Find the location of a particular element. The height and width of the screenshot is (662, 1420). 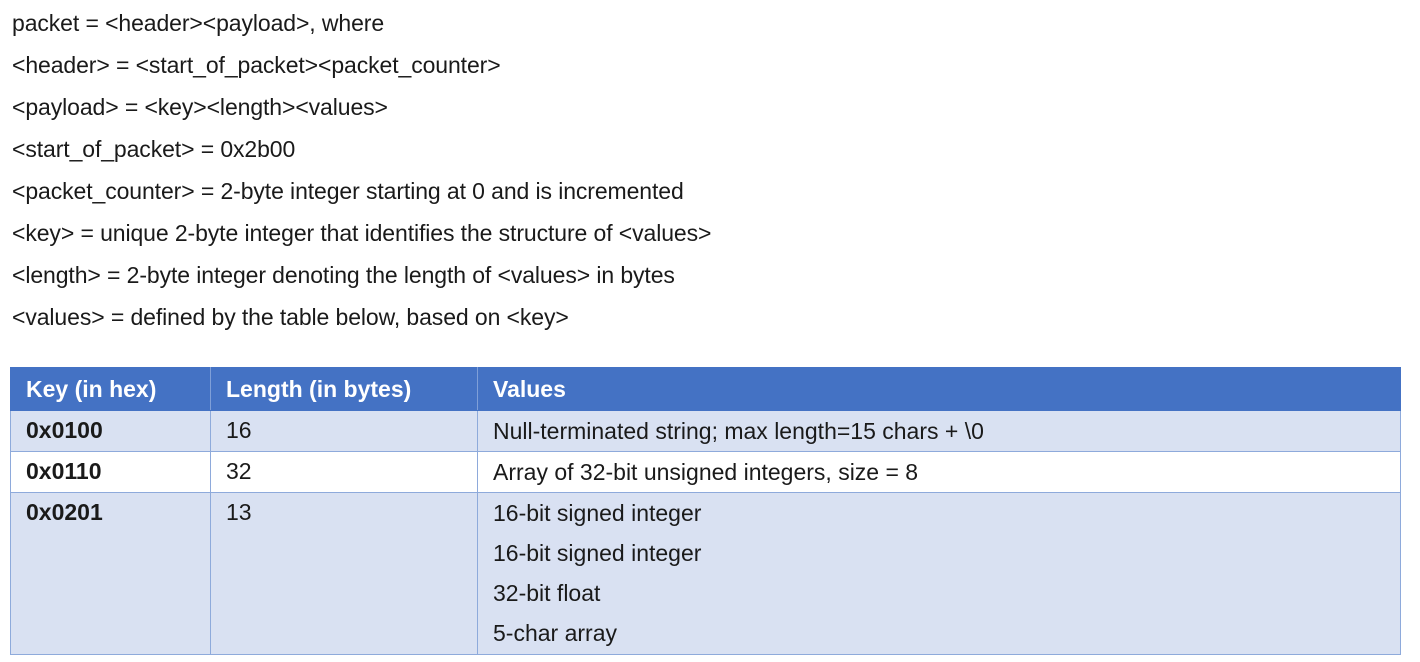

key-cell: 0x0110 is located at coordinates (110, 472).